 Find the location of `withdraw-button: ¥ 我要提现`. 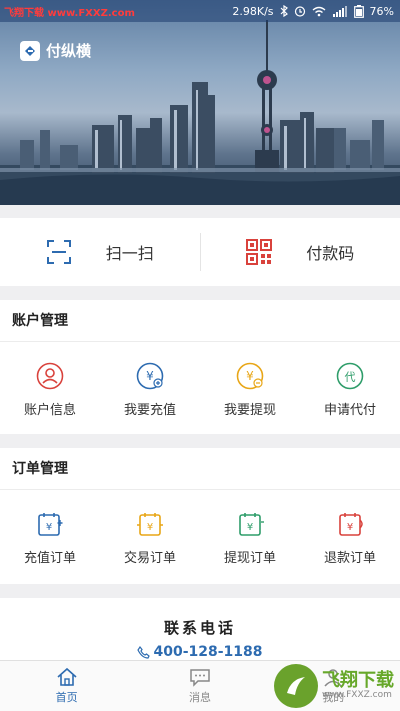

withdraw-button: ¥ 我要提现 is located at coordinates (250, 390).